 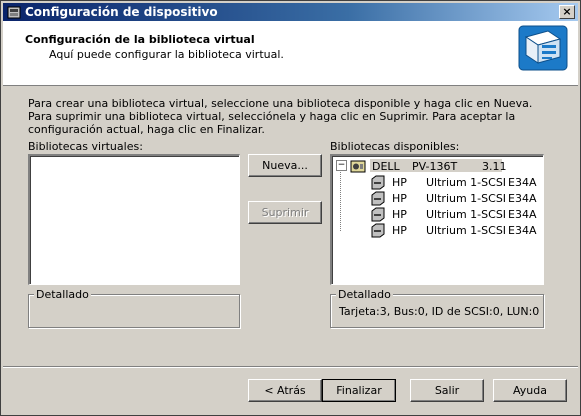 What do you see at coordinates (290, 12) in the screenshot?
I see `title-bar: Configuración de dispositivo ×` at bounding box center [290, 12].